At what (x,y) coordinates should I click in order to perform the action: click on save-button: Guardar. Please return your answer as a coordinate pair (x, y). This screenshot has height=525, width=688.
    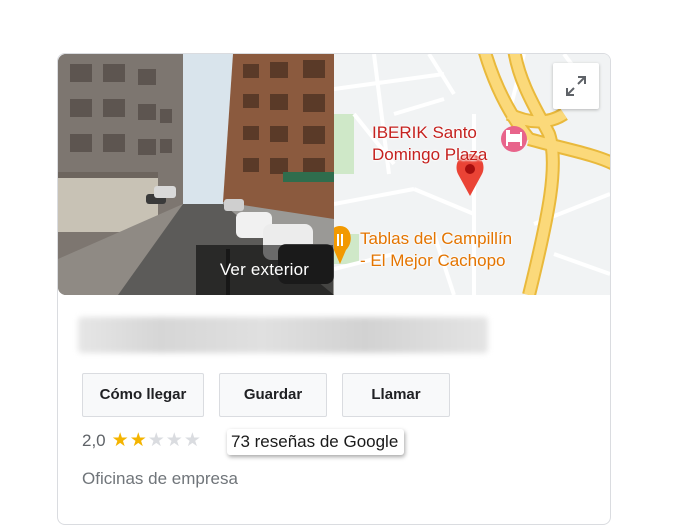
    Looking at the image, I should click on (273, 395).